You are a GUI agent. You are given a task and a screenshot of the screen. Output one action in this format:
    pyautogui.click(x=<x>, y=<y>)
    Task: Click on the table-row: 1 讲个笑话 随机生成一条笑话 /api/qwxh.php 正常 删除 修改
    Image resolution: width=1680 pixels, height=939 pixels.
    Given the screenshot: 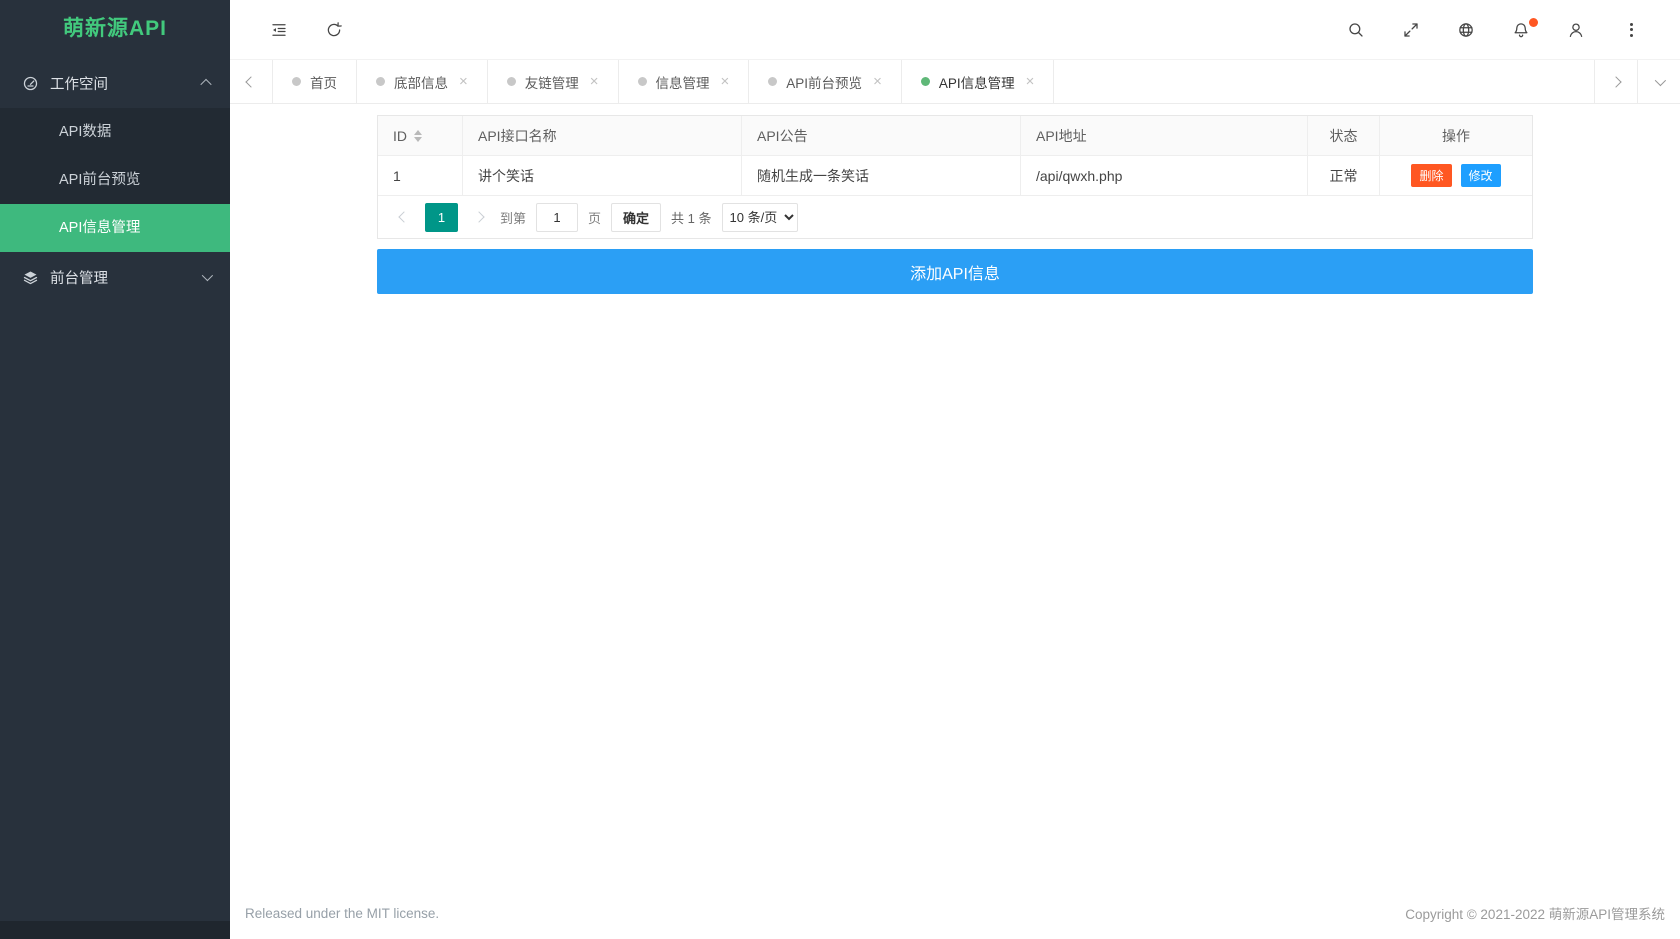 What is the action you would take?
    pyautogui.click(x=955, y=175)
    